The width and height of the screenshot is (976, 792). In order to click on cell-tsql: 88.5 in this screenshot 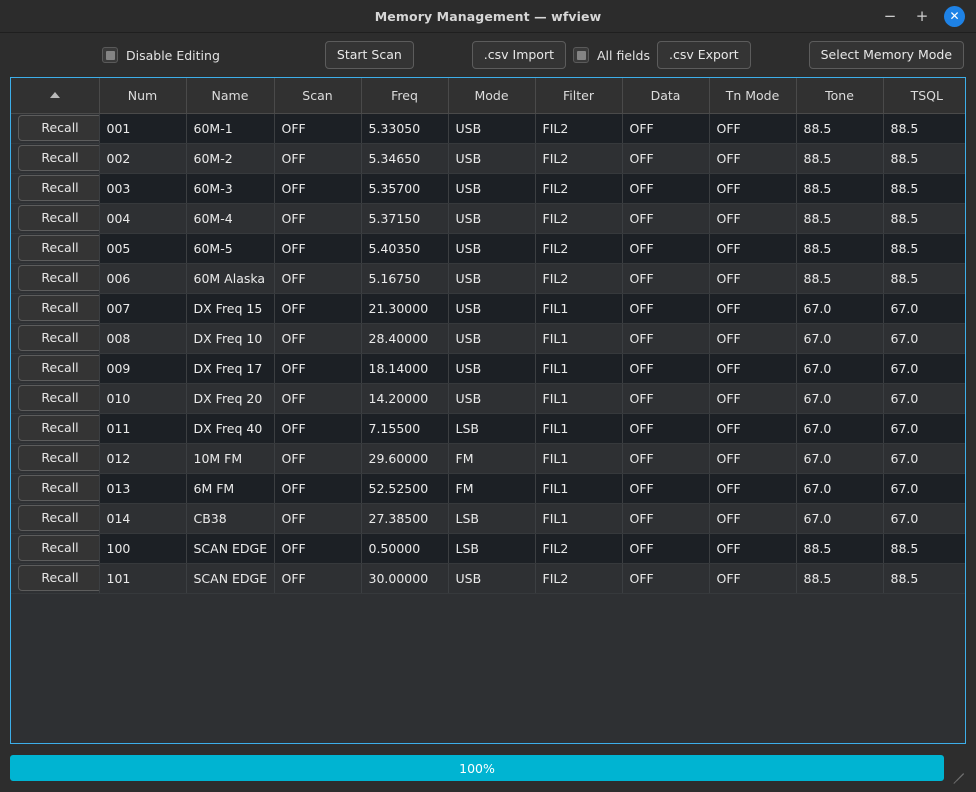, I will do `click(924, 248)`.